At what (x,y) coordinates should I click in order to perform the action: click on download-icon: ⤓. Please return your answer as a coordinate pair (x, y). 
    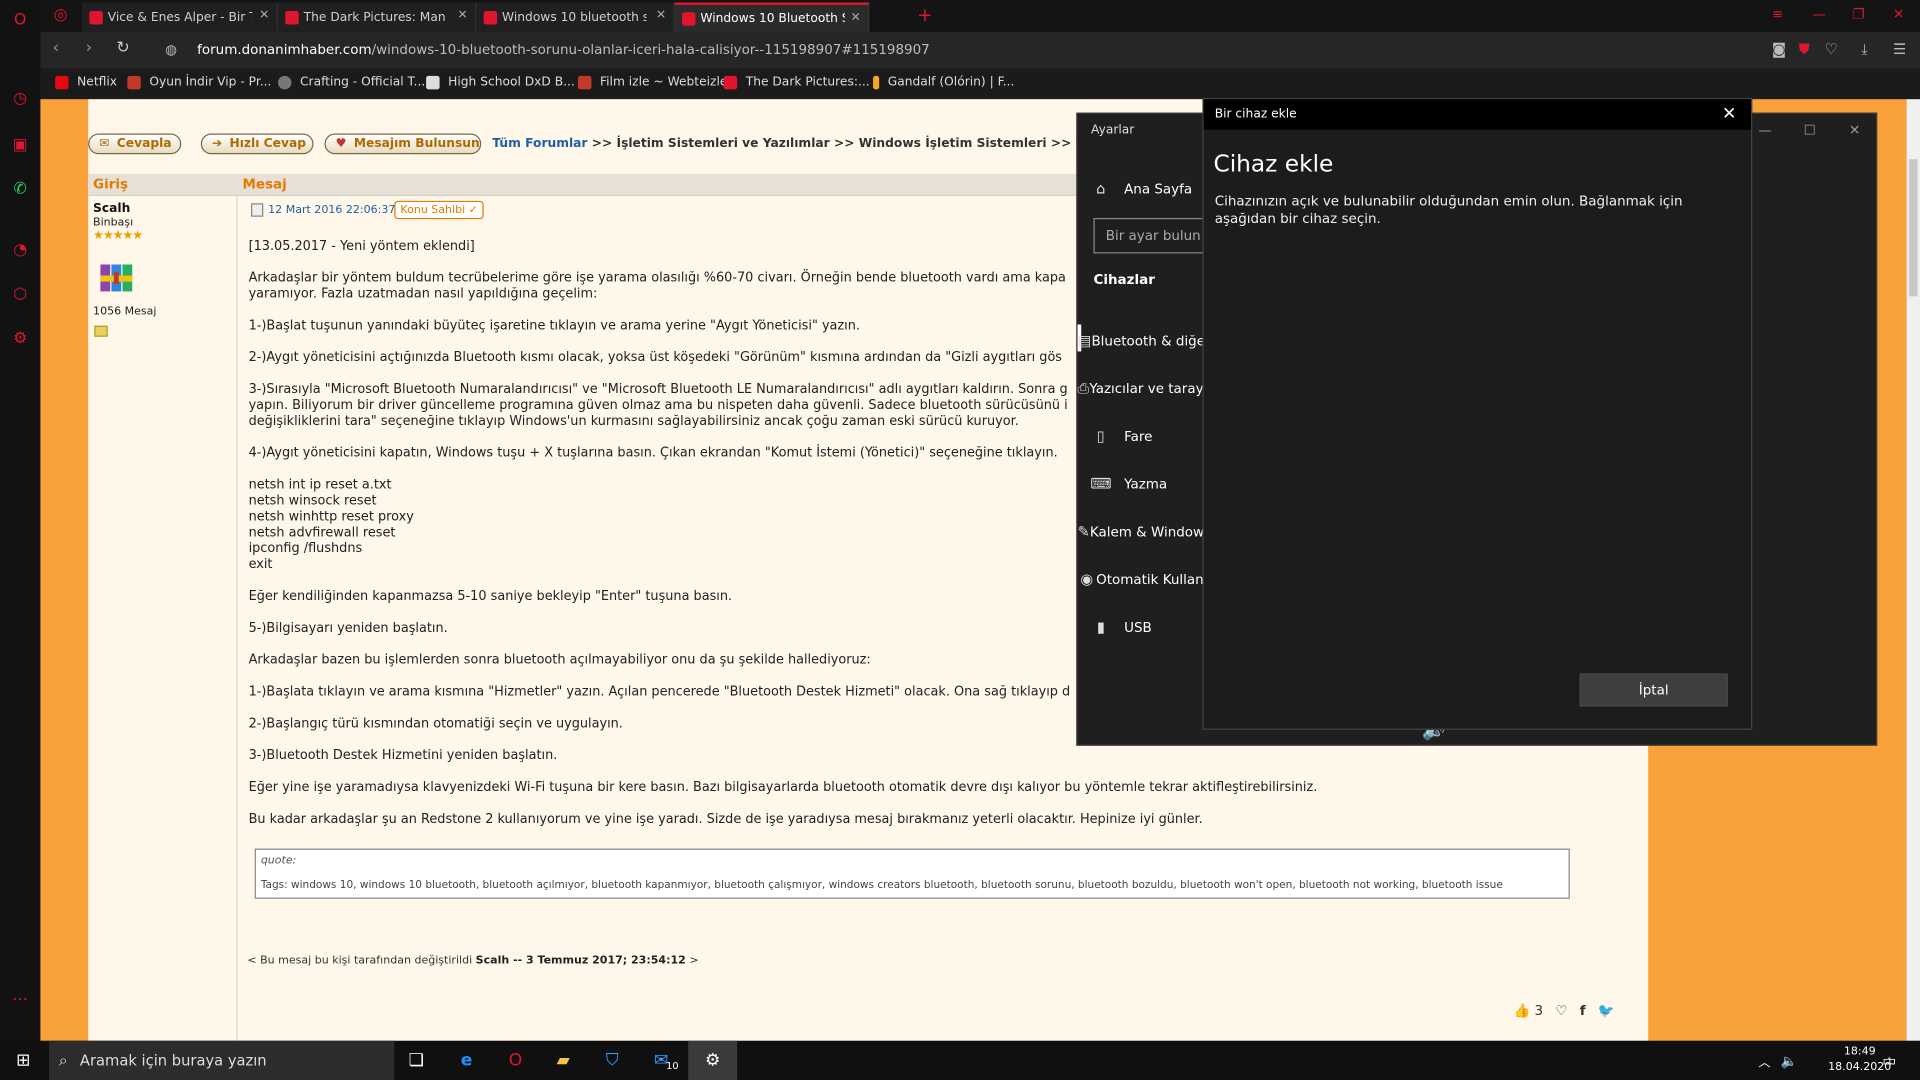
    Looking at the image, I should click on (1864, 49).